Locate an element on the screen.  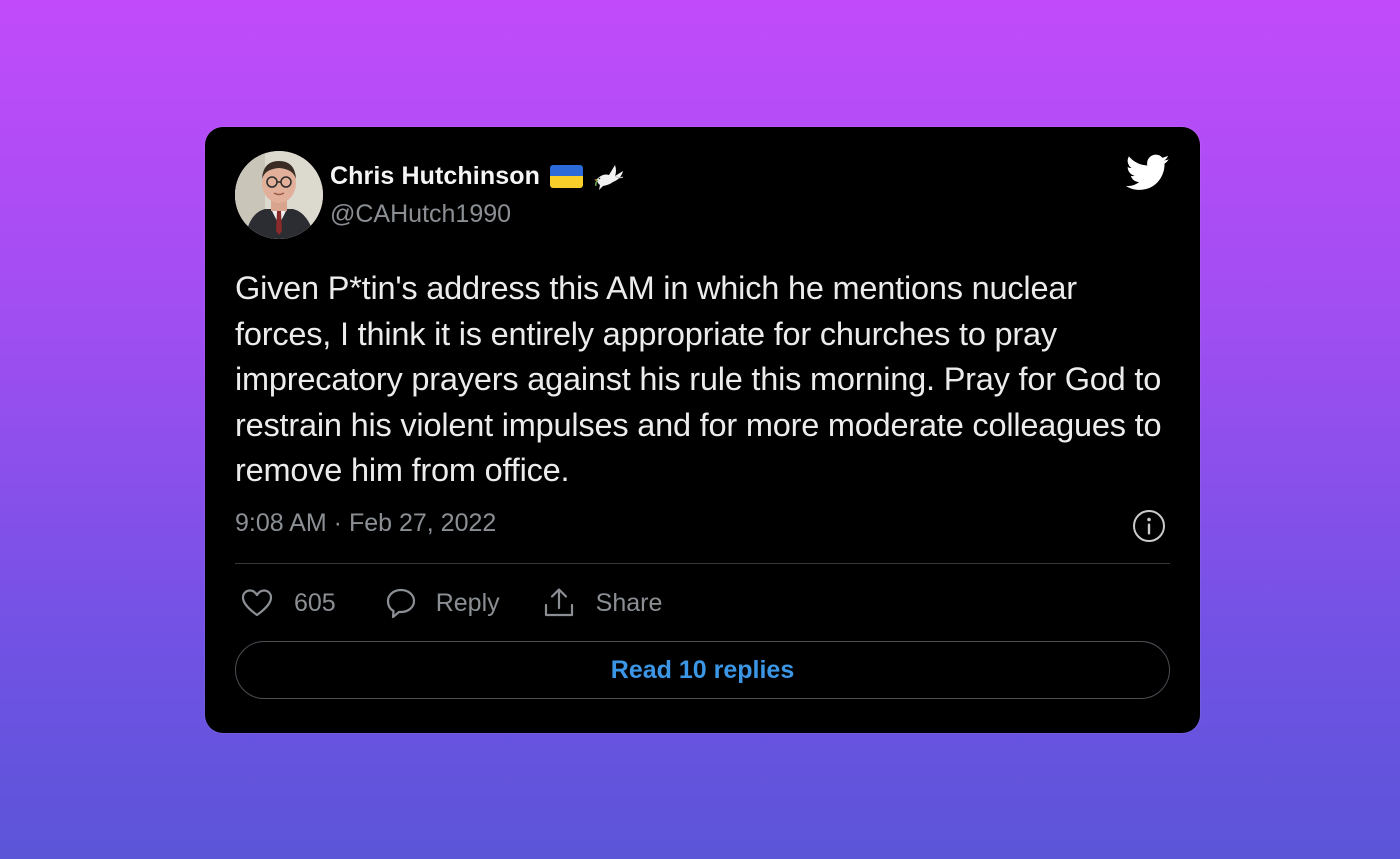
read-replies-label: Read 10 replies is located at coordinates (702, 669).